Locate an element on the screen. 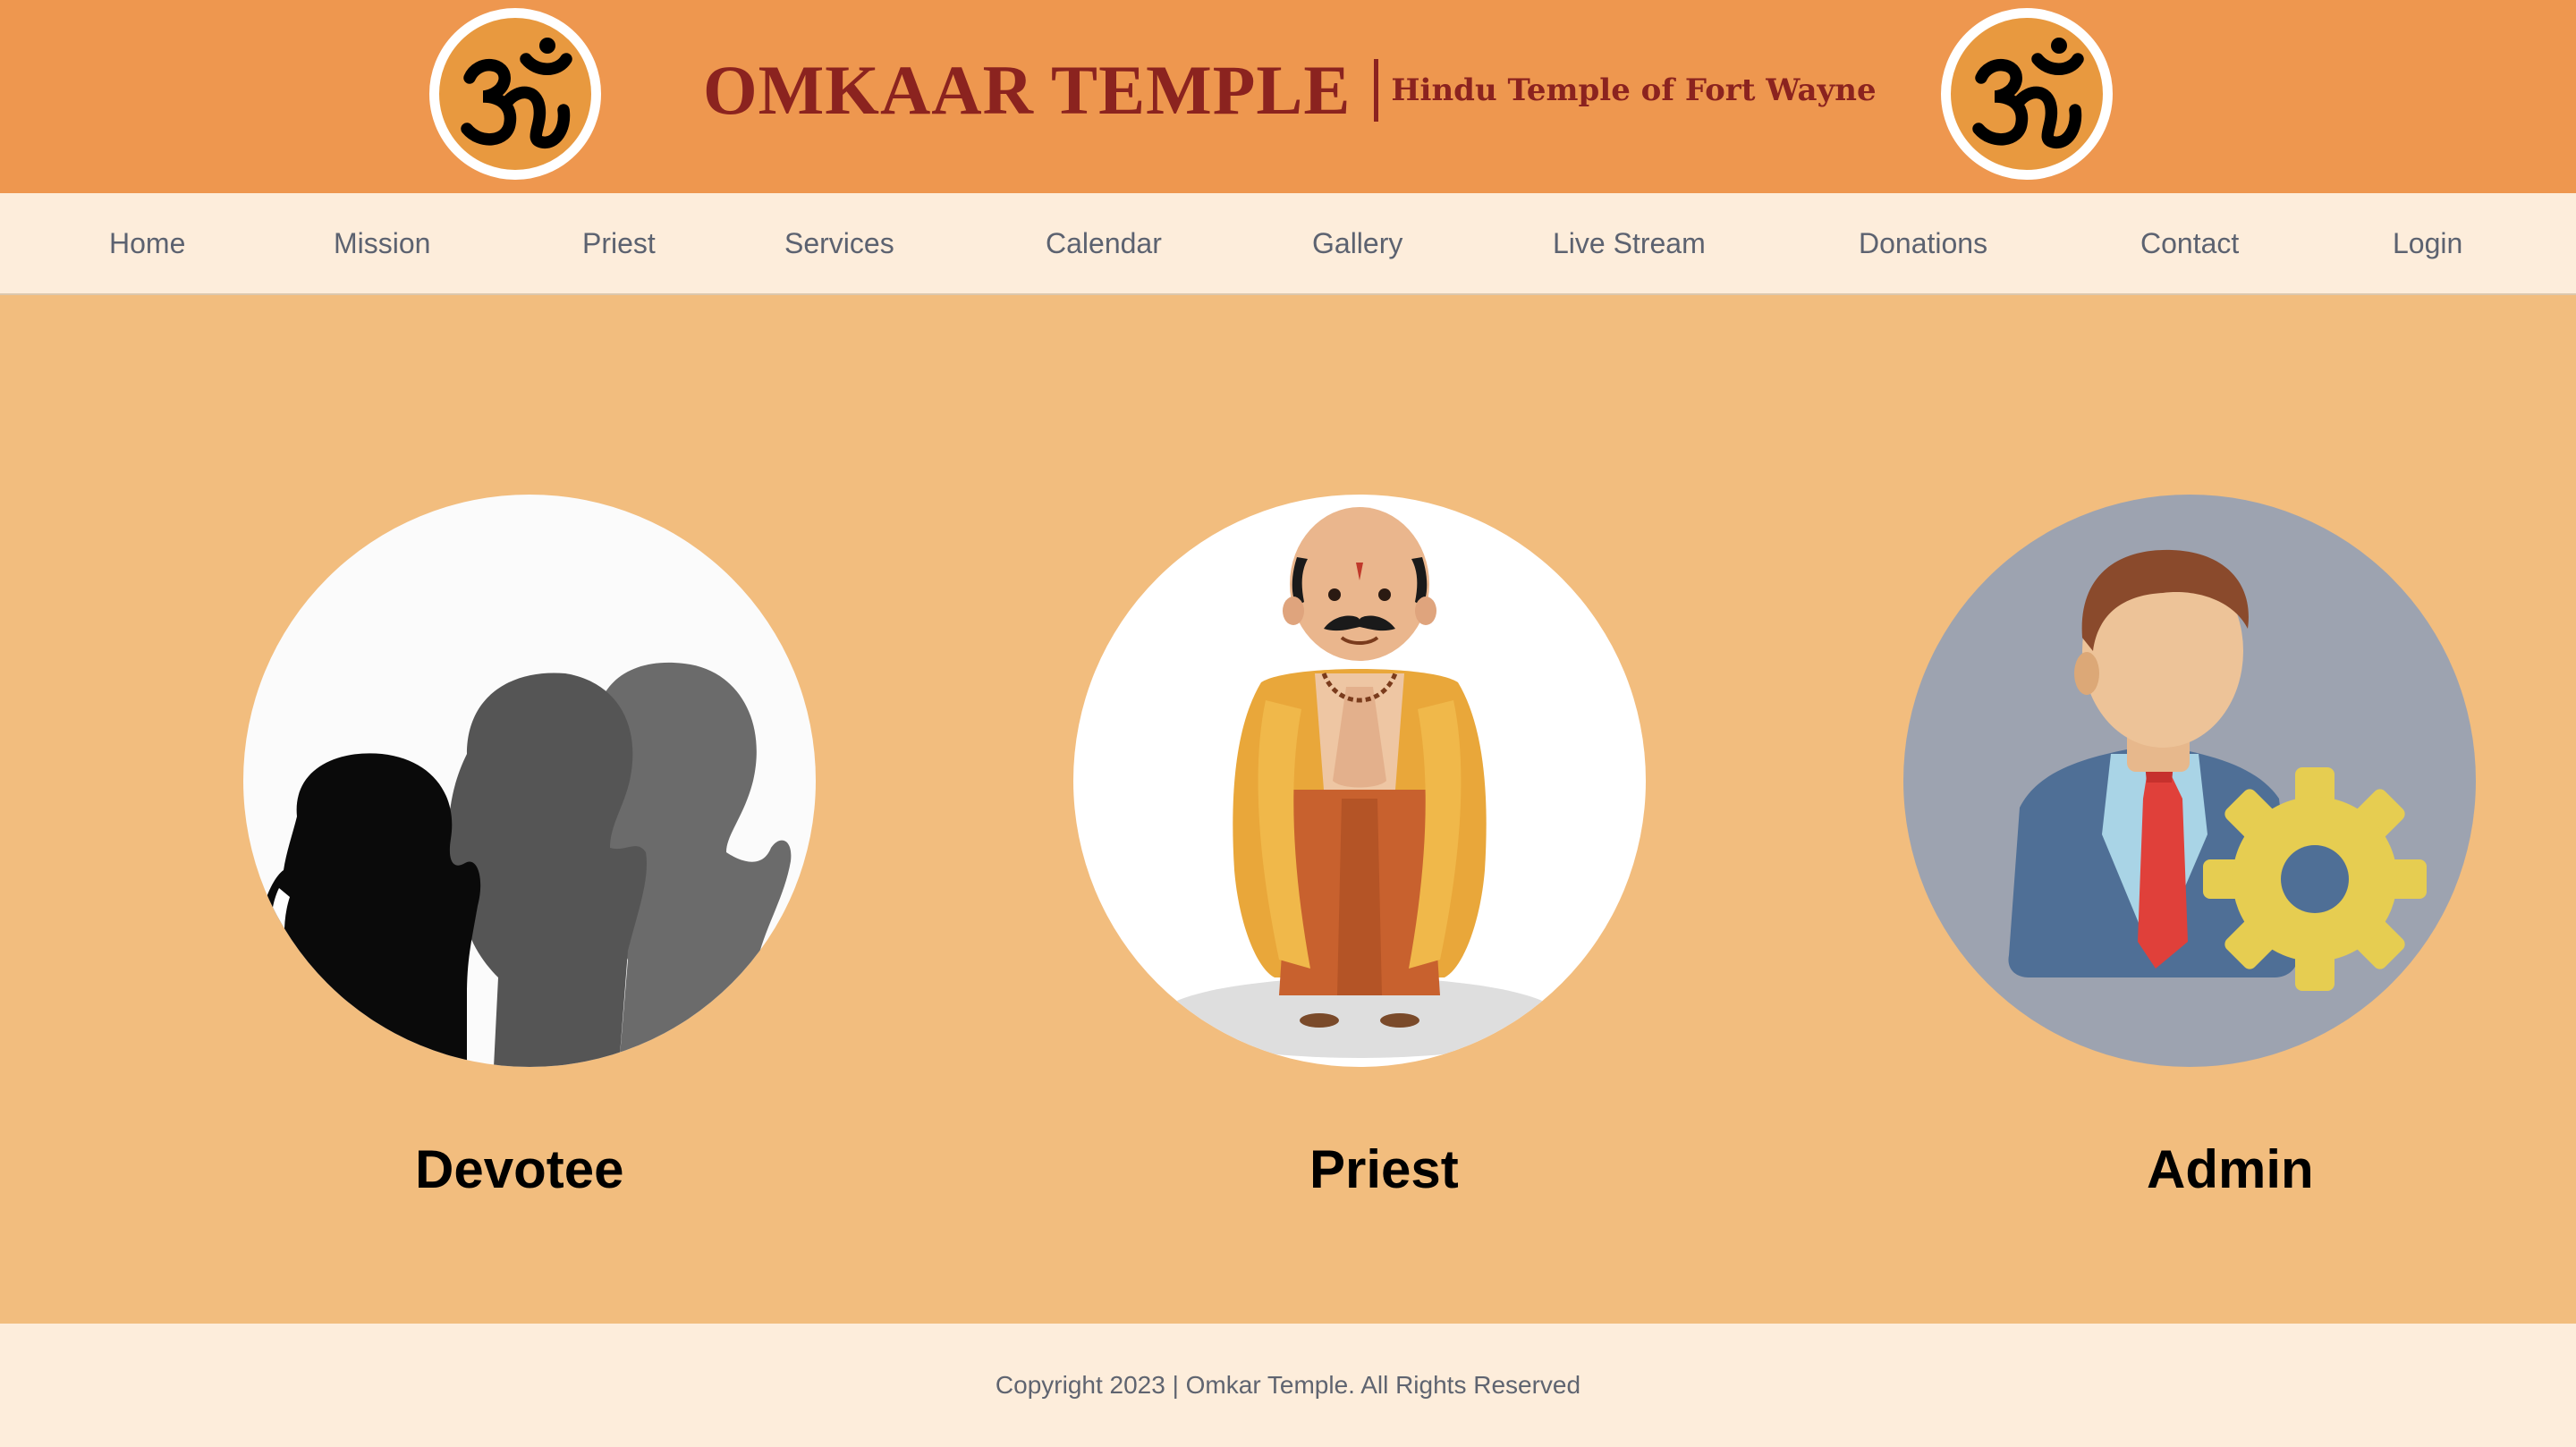 The image size is (2576, 1447). admin-image is located at coordinates (2189, 781).